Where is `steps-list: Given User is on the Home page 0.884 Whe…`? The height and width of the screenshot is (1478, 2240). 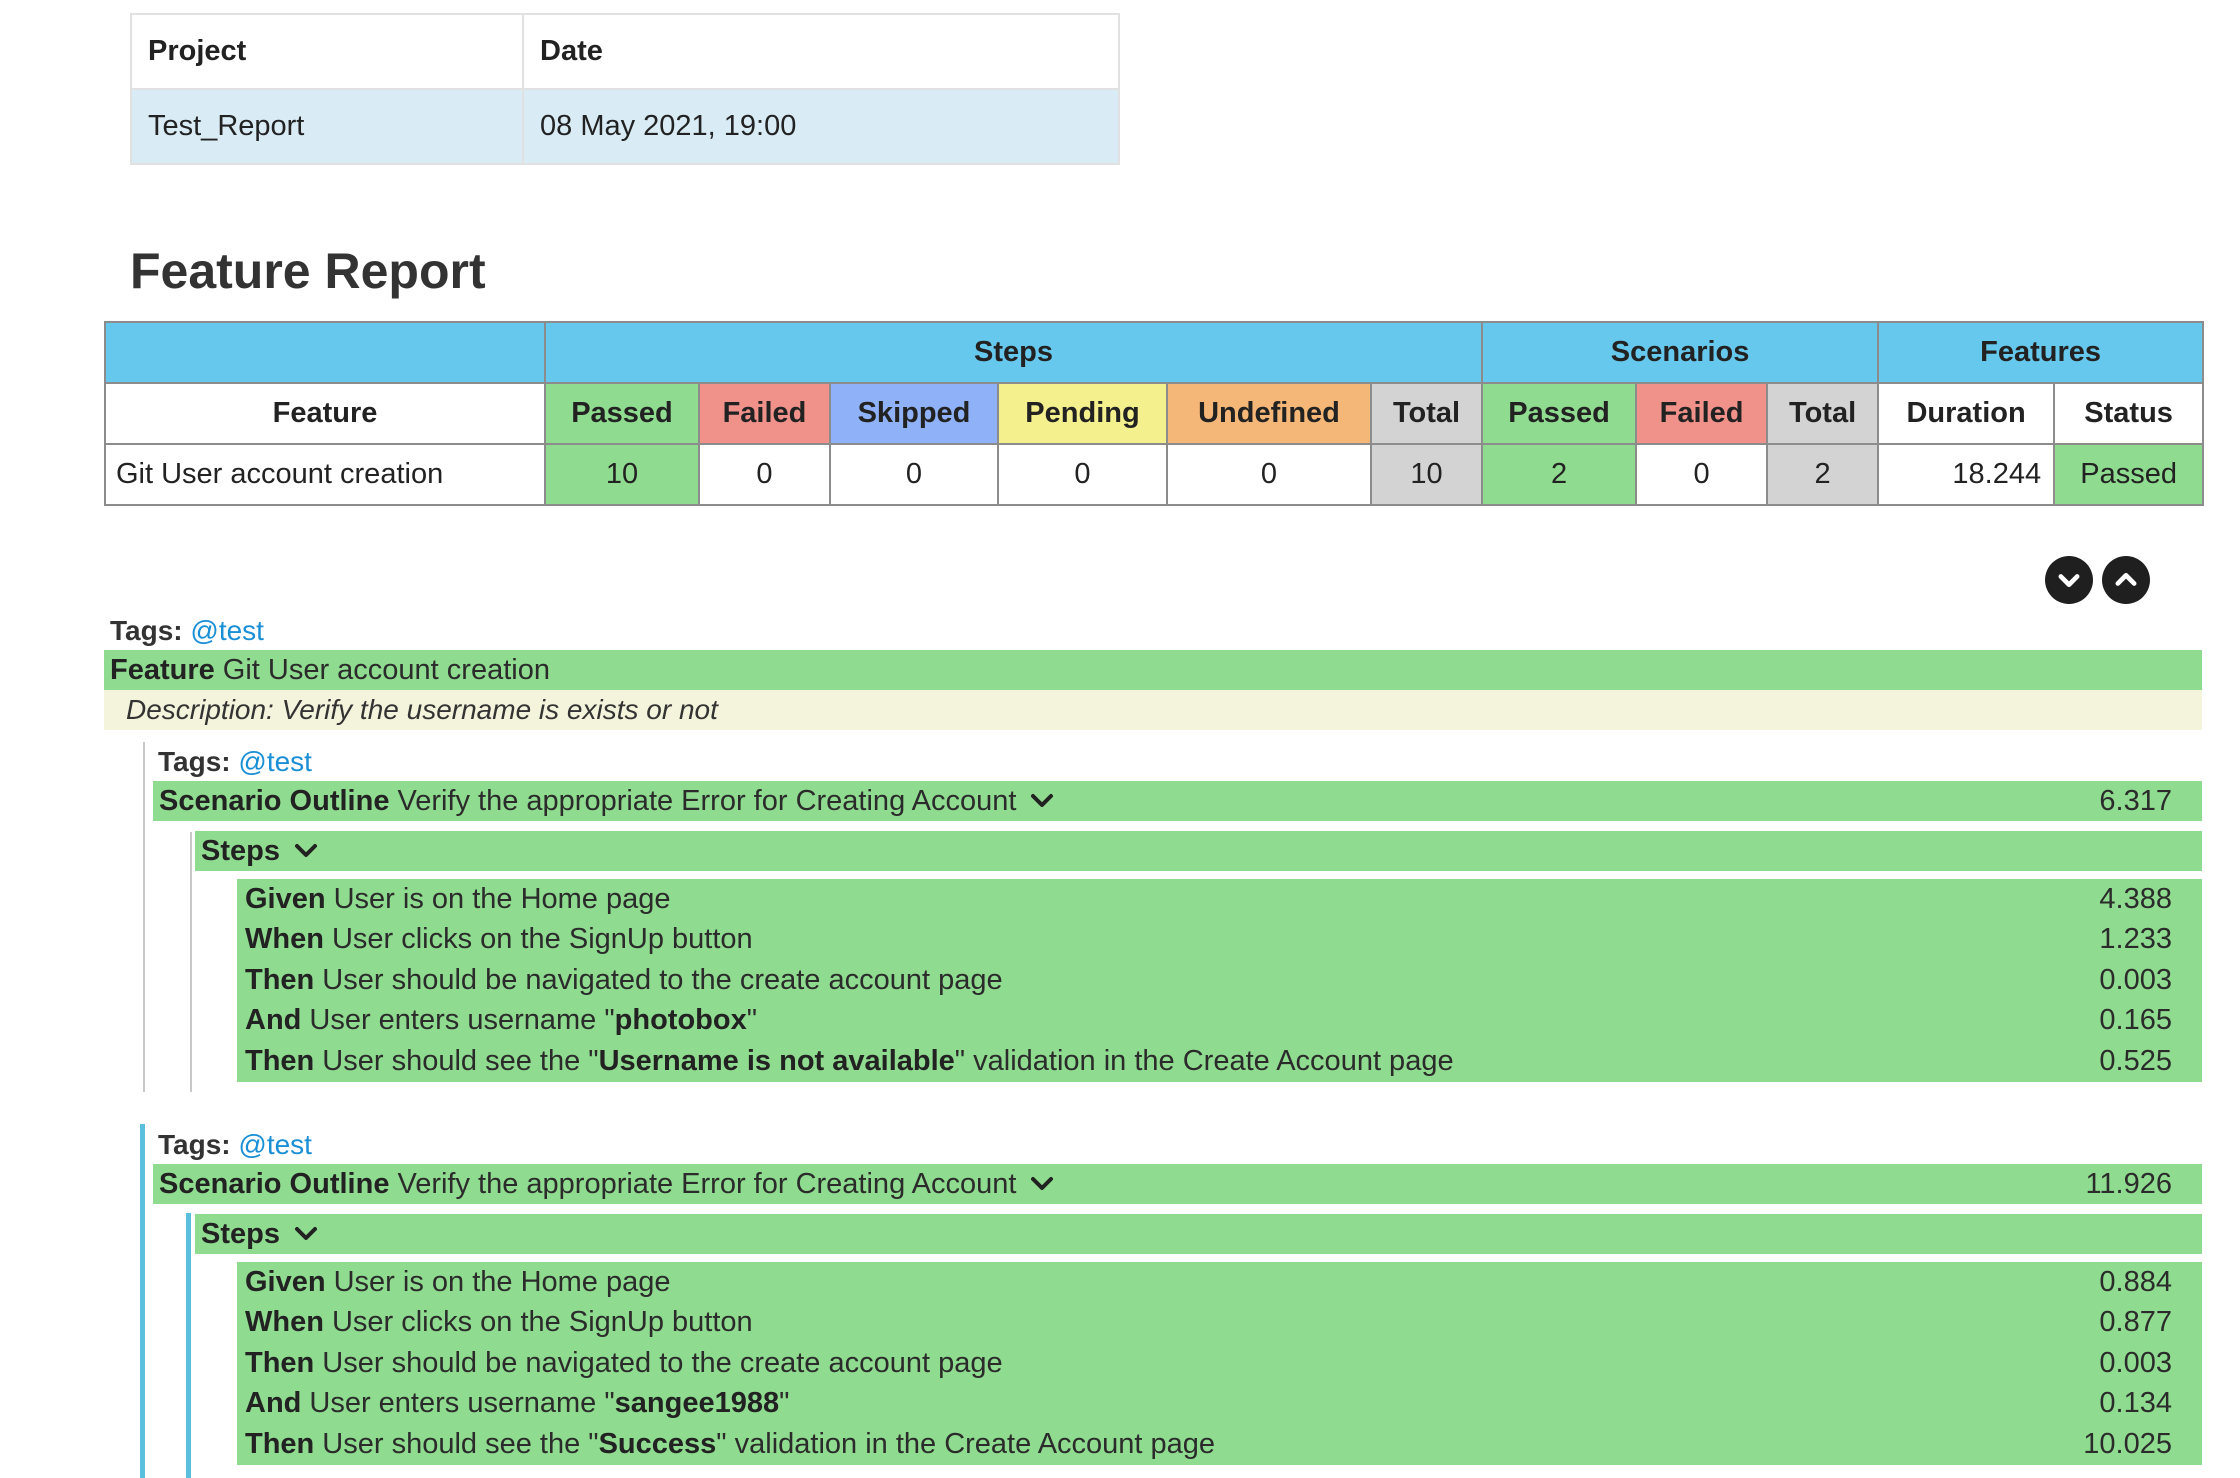 steps-list: Given User is on the Home page 0.884 Whe… is located at coordinates (1219, 1363).